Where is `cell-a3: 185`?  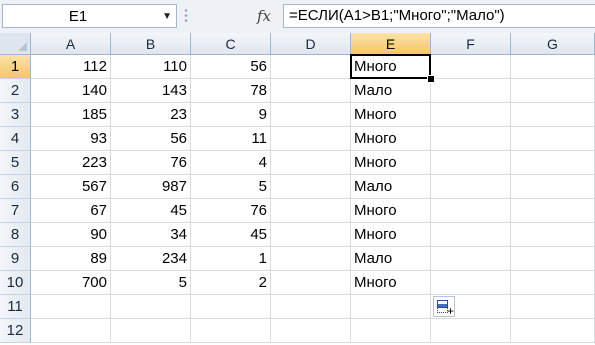
cell-a3: 185 is located at coordinates (71, 115).